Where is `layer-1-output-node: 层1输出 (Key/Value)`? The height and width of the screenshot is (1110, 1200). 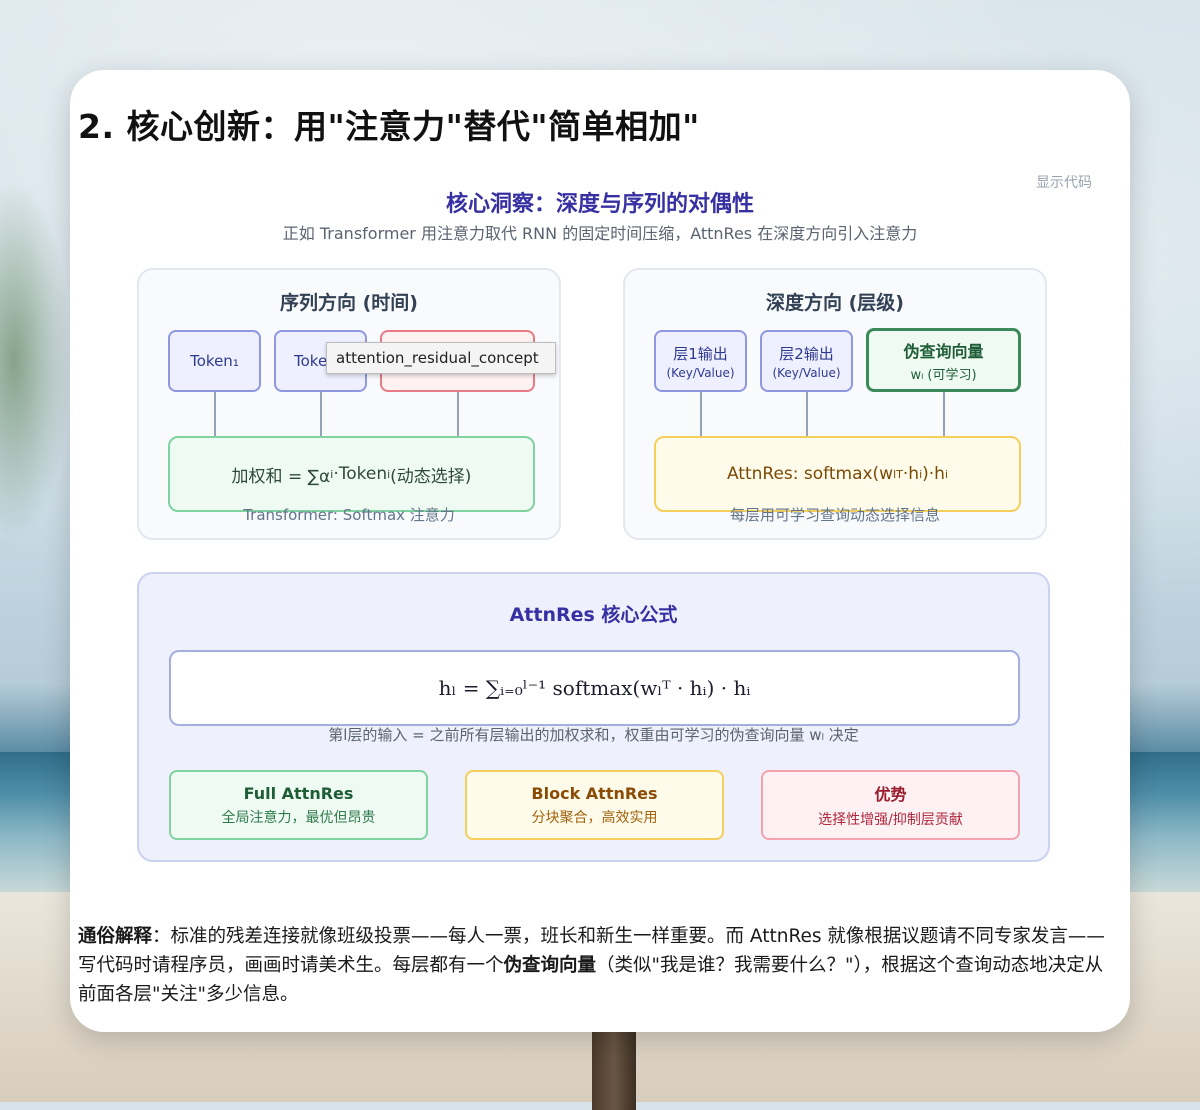 layer-1-output-node: 层1输出 (Key/Value) is located at coordinates (700, 361).